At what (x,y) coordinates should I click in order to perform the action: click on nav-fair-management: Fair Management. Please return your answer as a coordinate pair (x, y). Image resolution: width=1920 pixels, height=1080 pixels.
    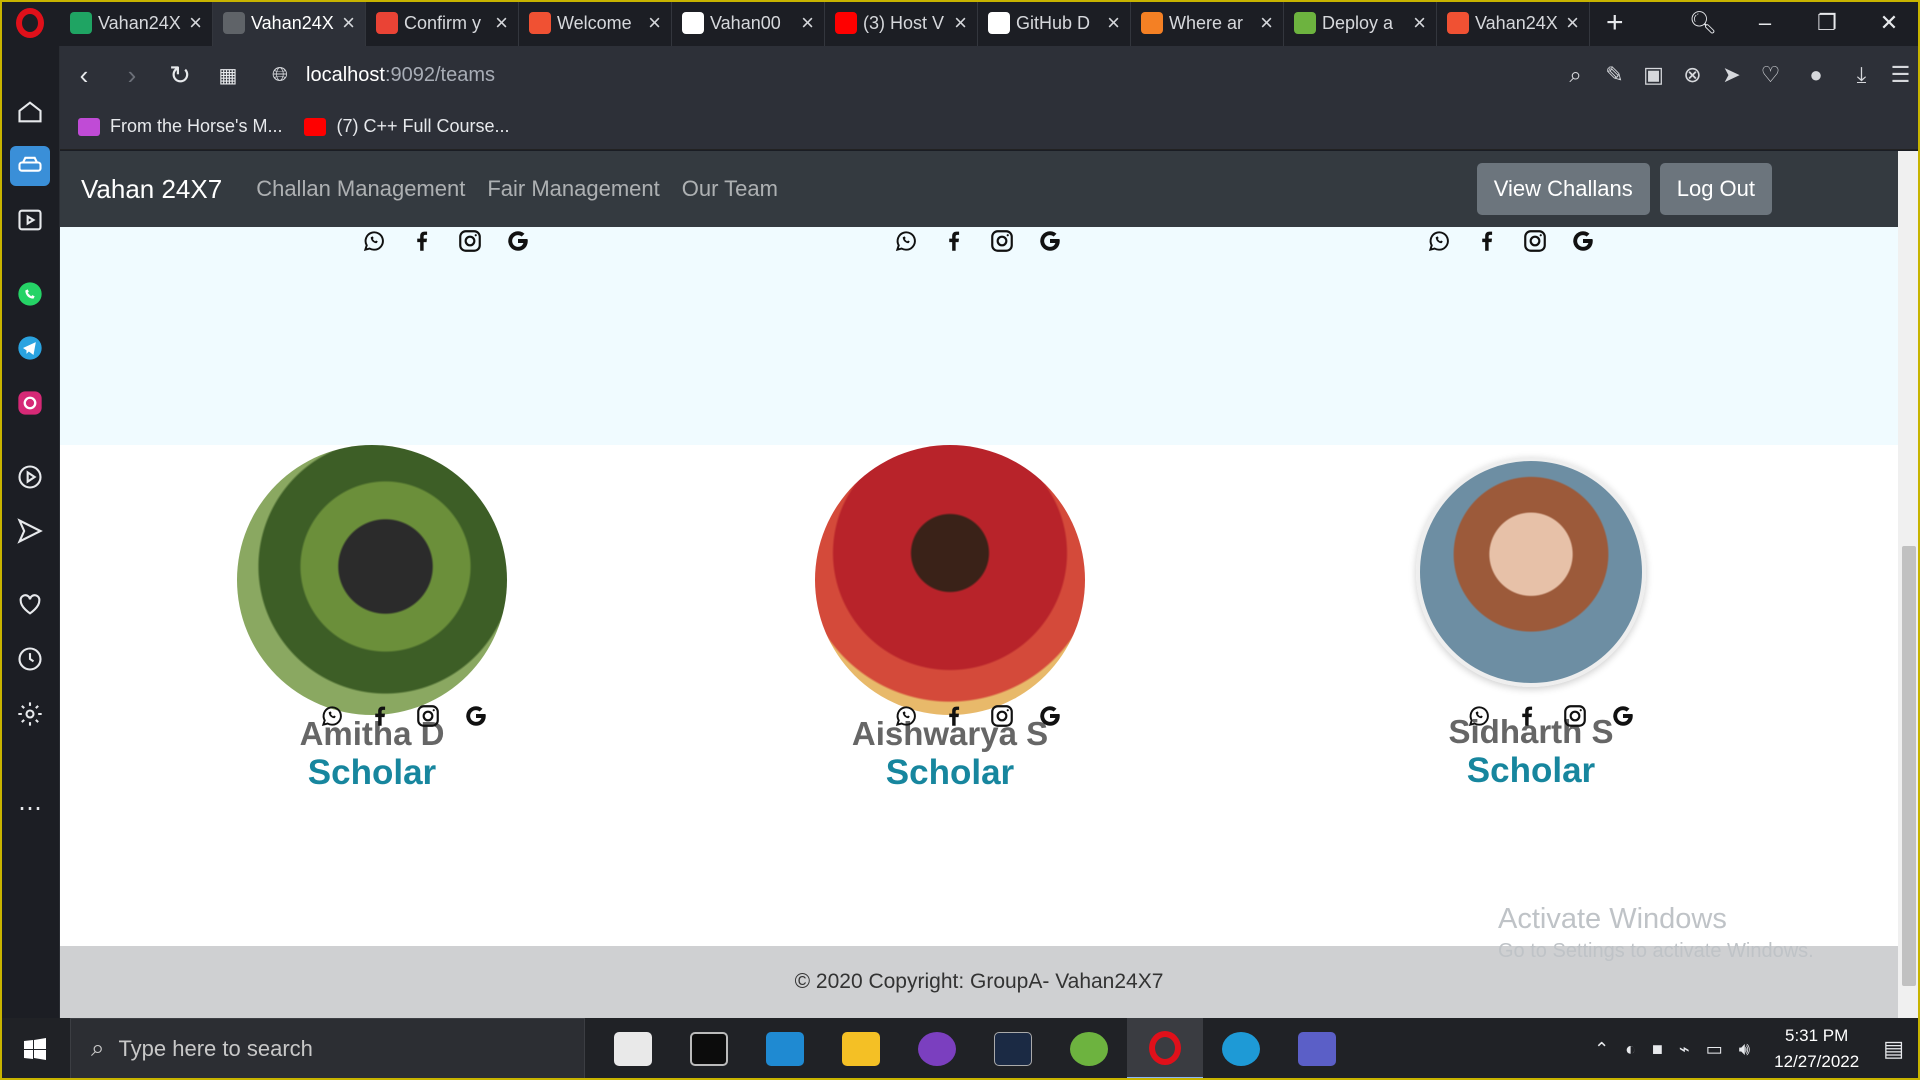
    Looking at the image, I should click on (573, 189).